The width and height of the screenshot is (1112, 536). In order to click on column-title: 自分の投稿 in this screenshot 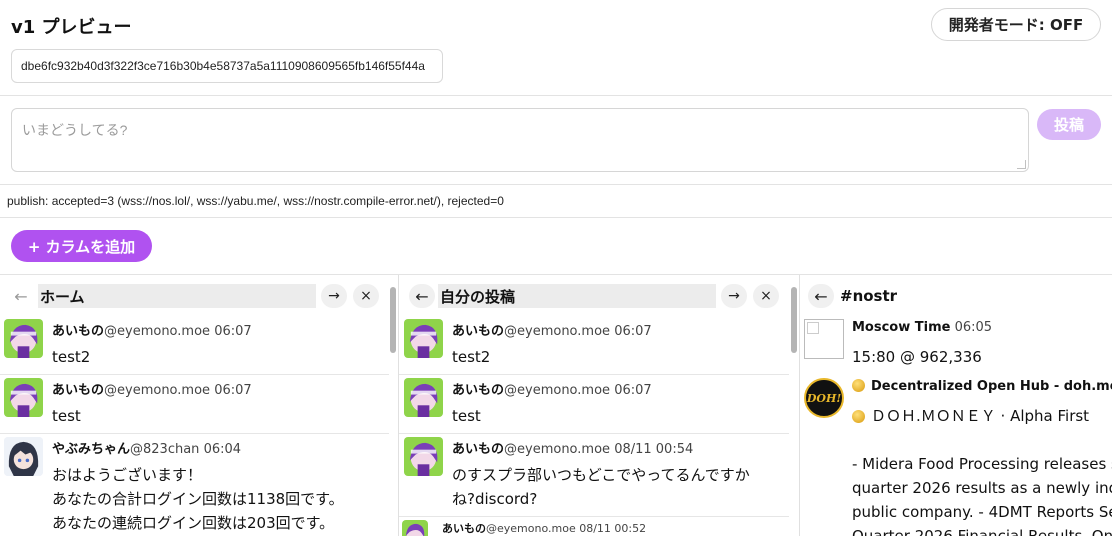, I will do `click(577, 296)`.